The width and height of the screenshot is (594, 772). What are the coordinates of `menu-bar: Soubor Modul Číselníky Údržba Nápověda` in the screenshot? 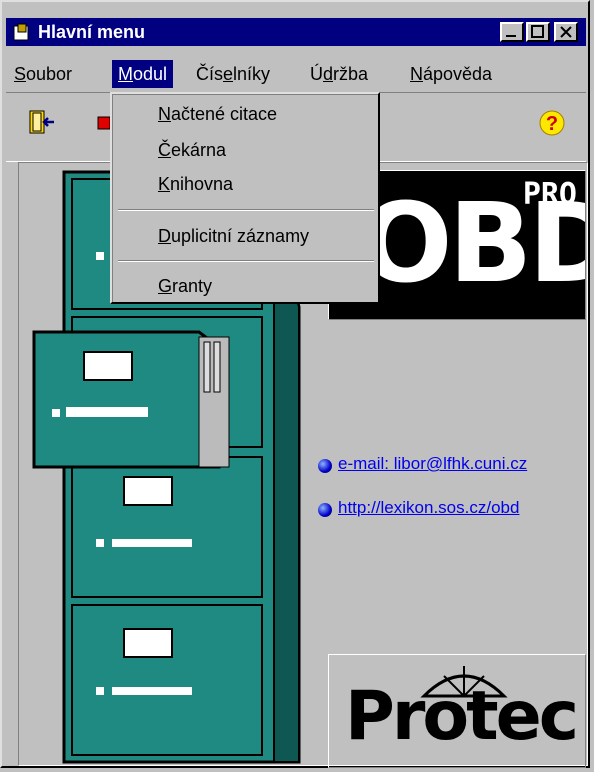 It's located at (296, 75).